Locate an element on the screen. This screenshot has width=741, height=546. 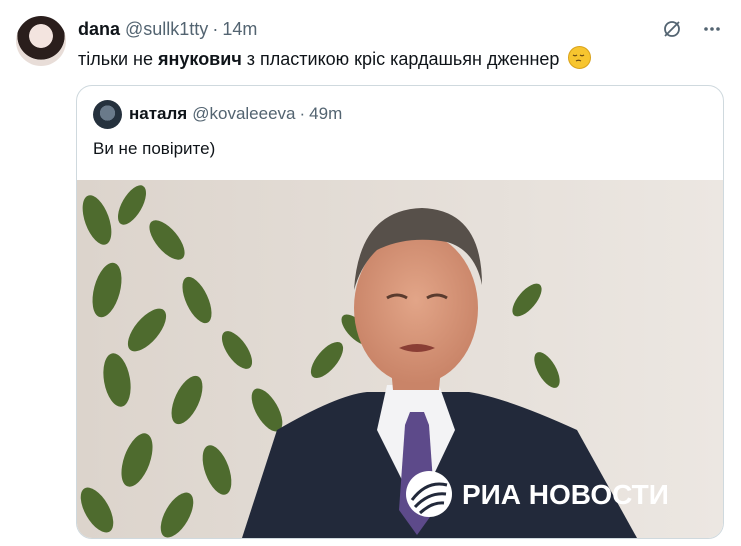
author-name: dana is located at coordinates (99, 29).